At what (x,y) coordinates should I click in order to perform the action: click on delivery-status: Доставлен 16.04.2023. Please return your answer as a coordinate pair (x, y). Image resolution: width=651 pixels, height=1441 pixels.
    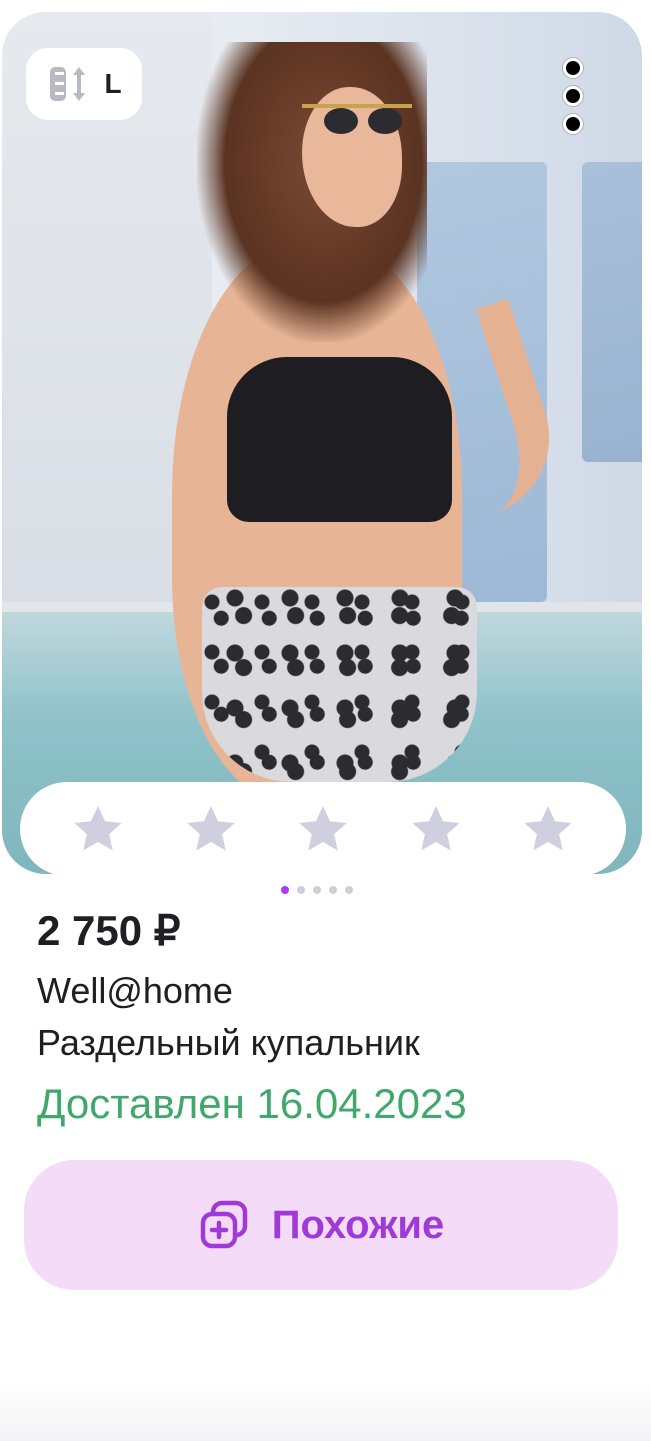
    Looking at the image, I should click on (252, 1103).